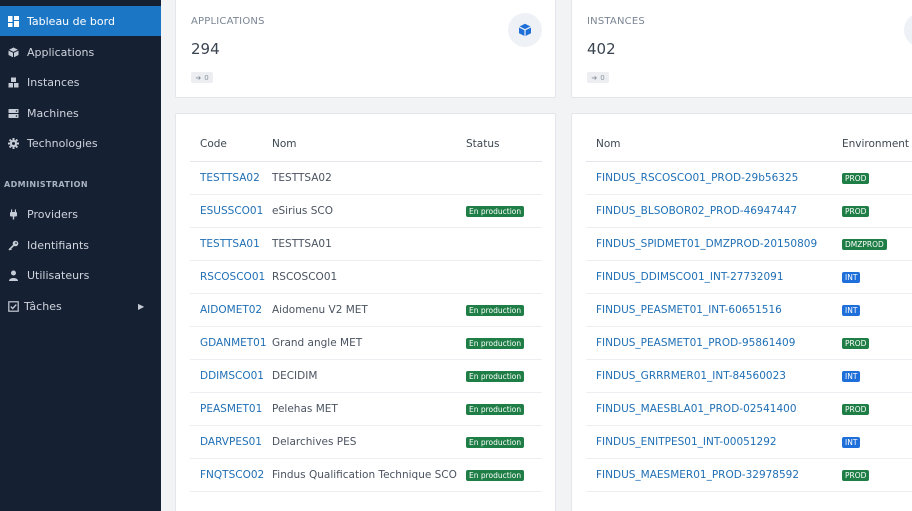 The width and height of the screenshot is (912, 511). Describe the element at coordinates (61, 52) in the screenshot. I see `sidebar-item-label: Applications` at that location.